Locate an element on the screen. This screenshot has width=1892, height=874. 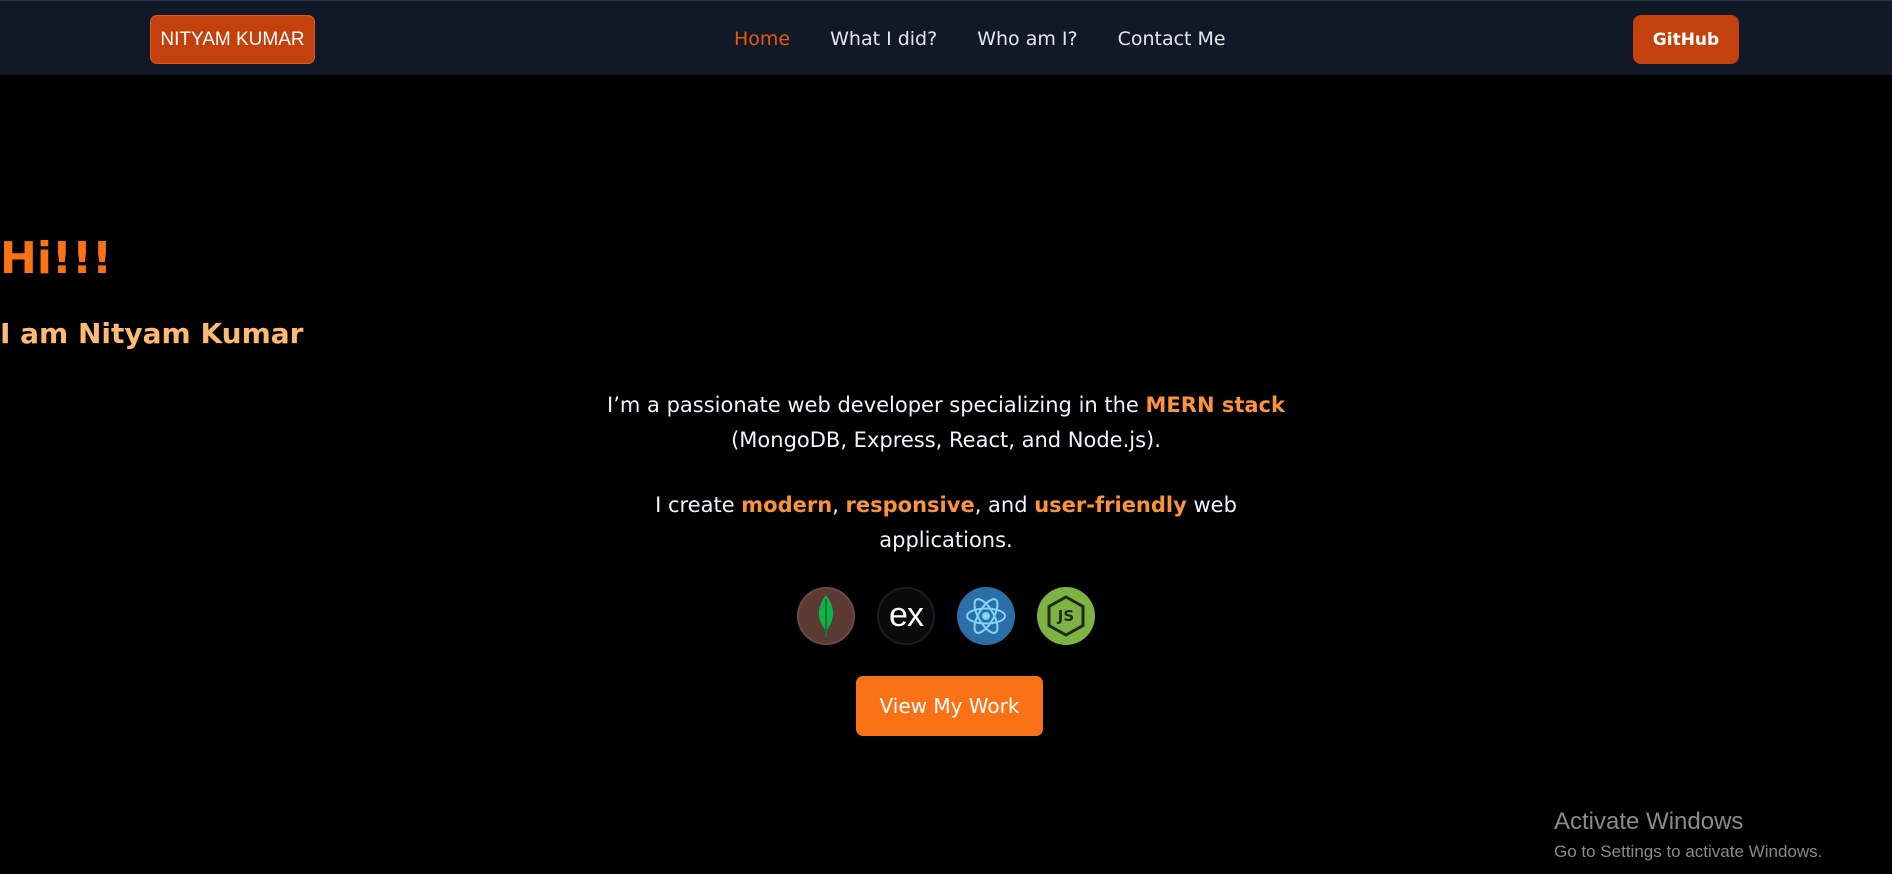
nav-link-what-i-did: What I did? is located at coordinates (883, 39).